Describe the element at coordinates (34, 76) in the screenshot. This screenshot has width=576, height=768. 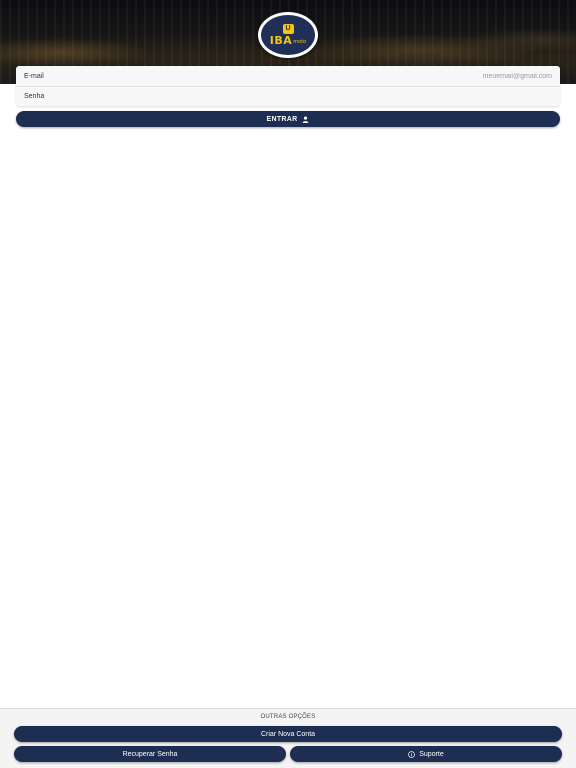
I see `email-label: E-mail` at that location.